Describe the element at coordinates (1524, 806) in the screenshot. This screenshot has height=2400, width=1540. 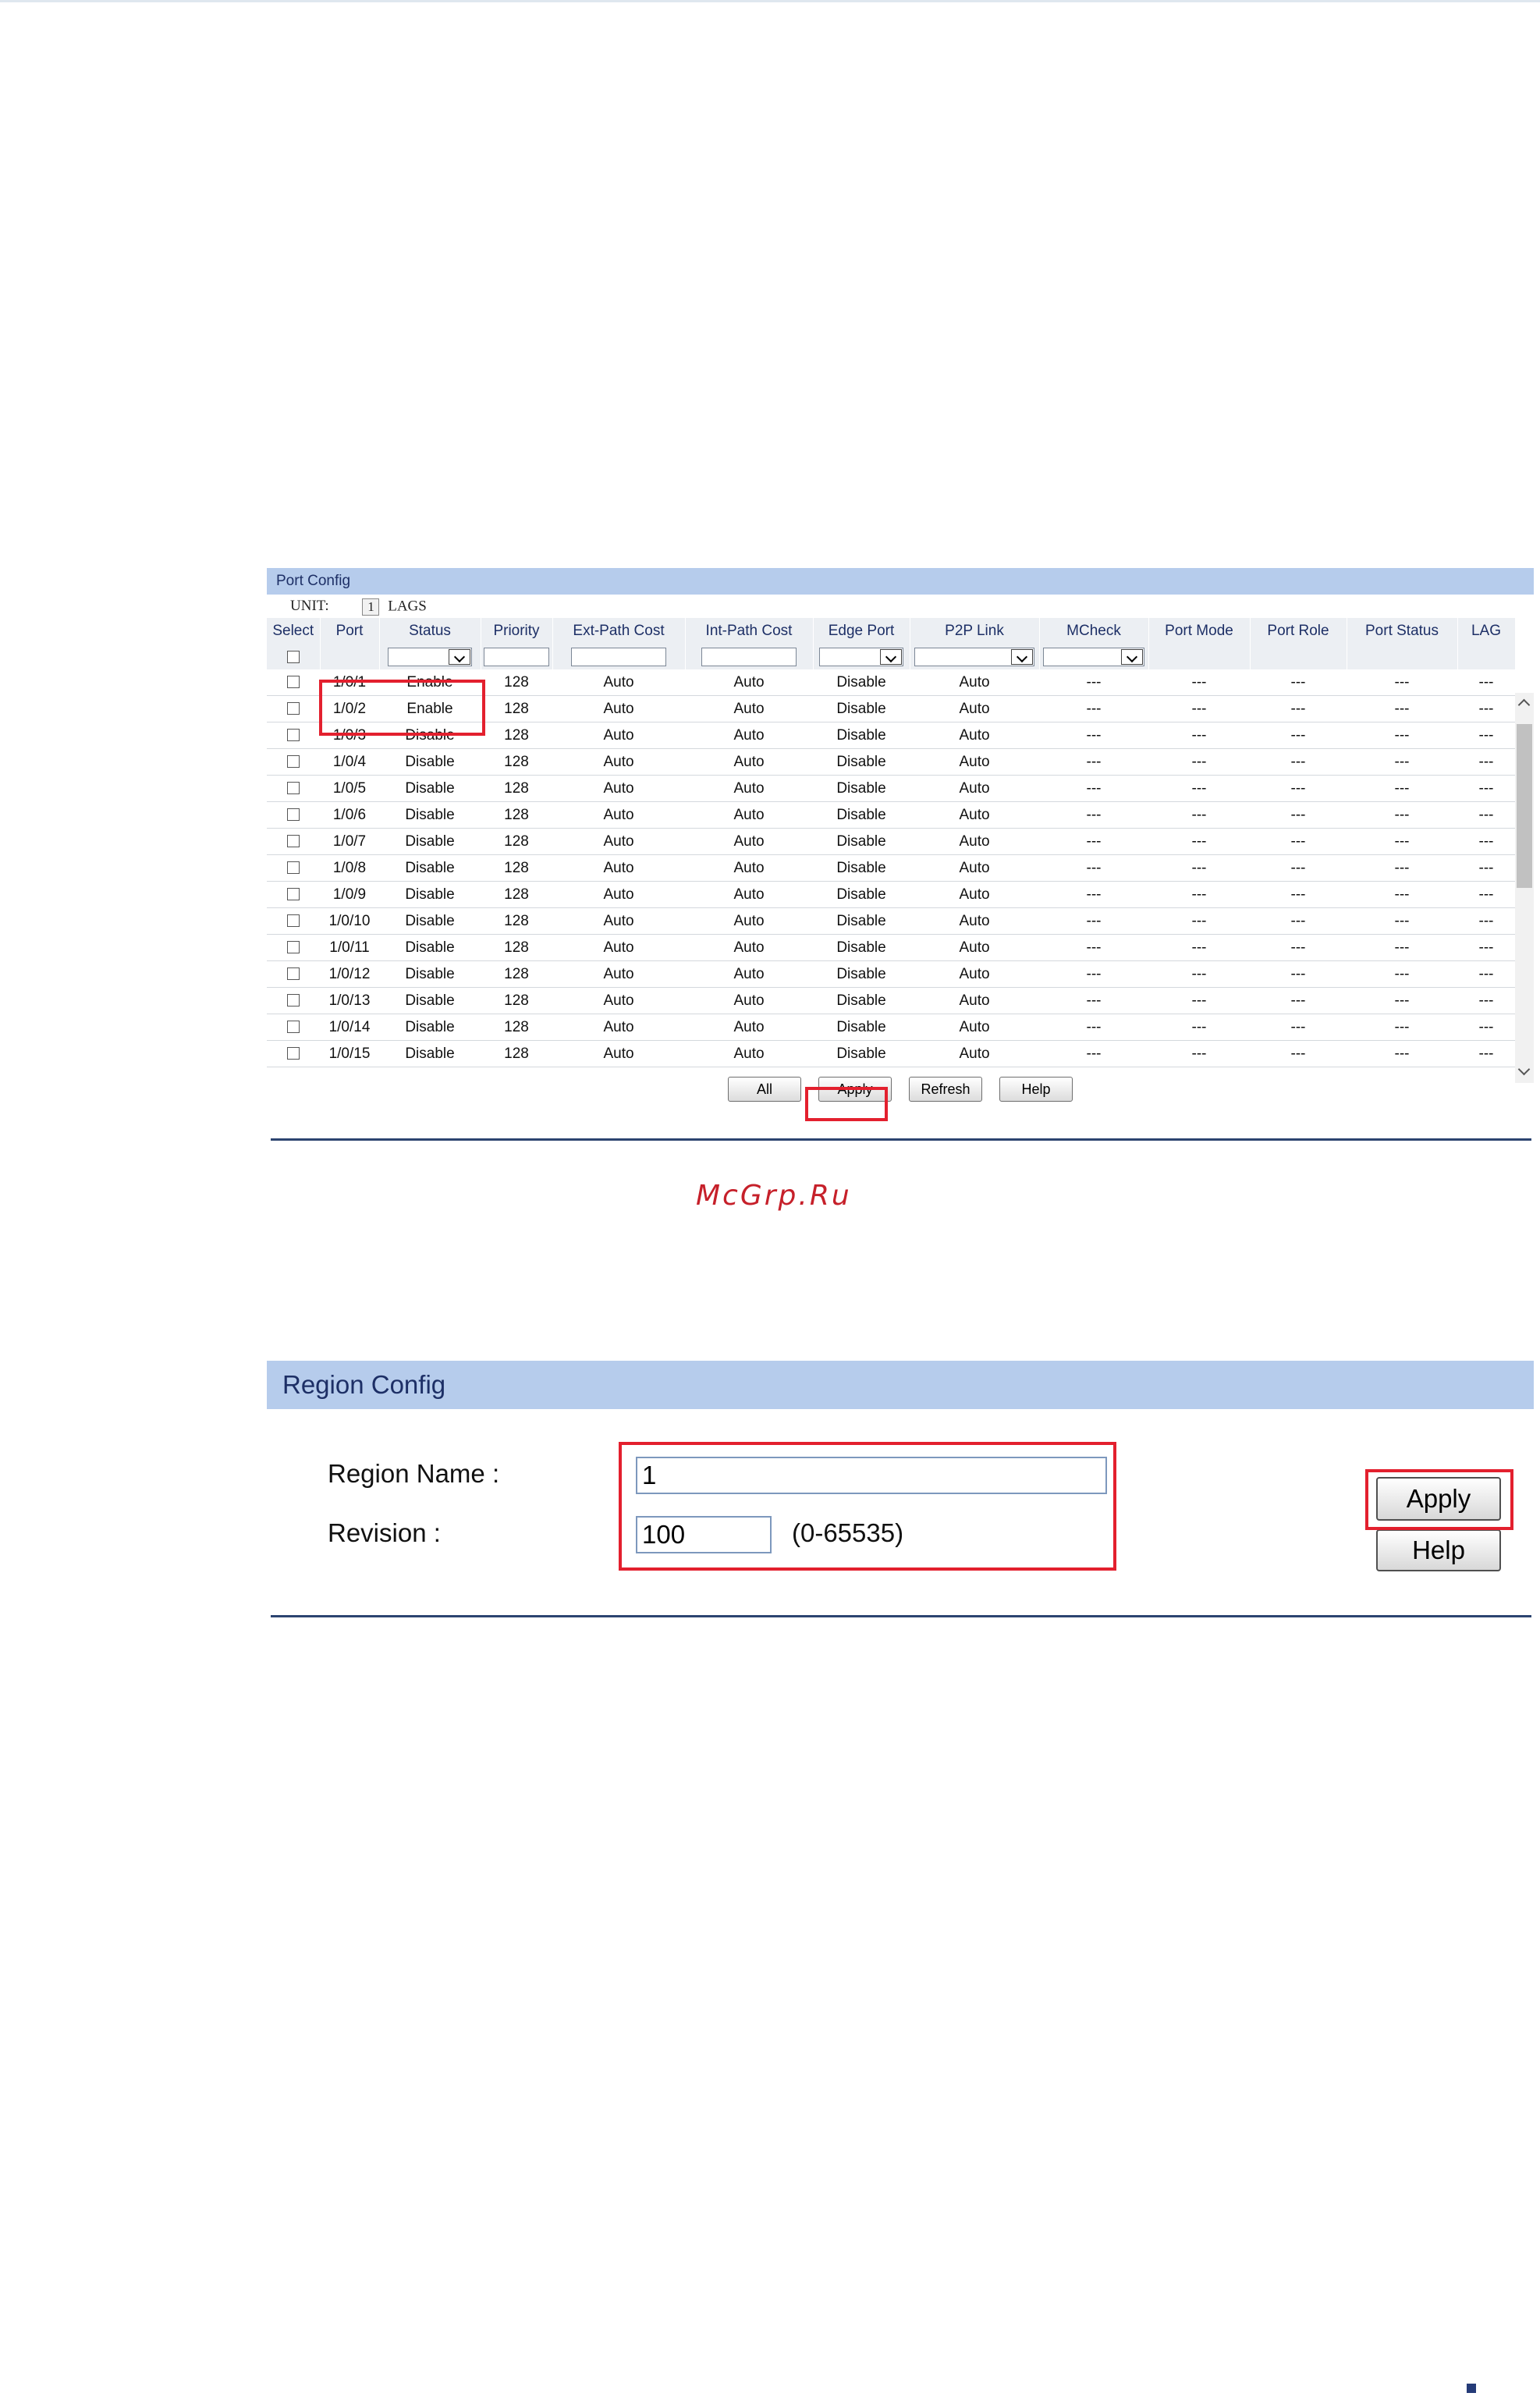
I see `scroll-thumb` at that location.